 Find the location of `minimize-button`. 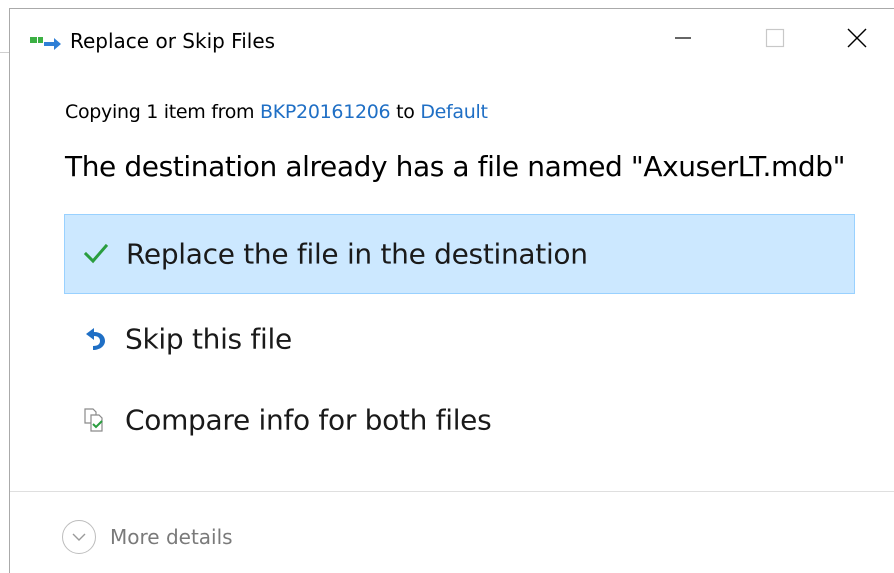

minimize-button is located at coordinates (683, 40).